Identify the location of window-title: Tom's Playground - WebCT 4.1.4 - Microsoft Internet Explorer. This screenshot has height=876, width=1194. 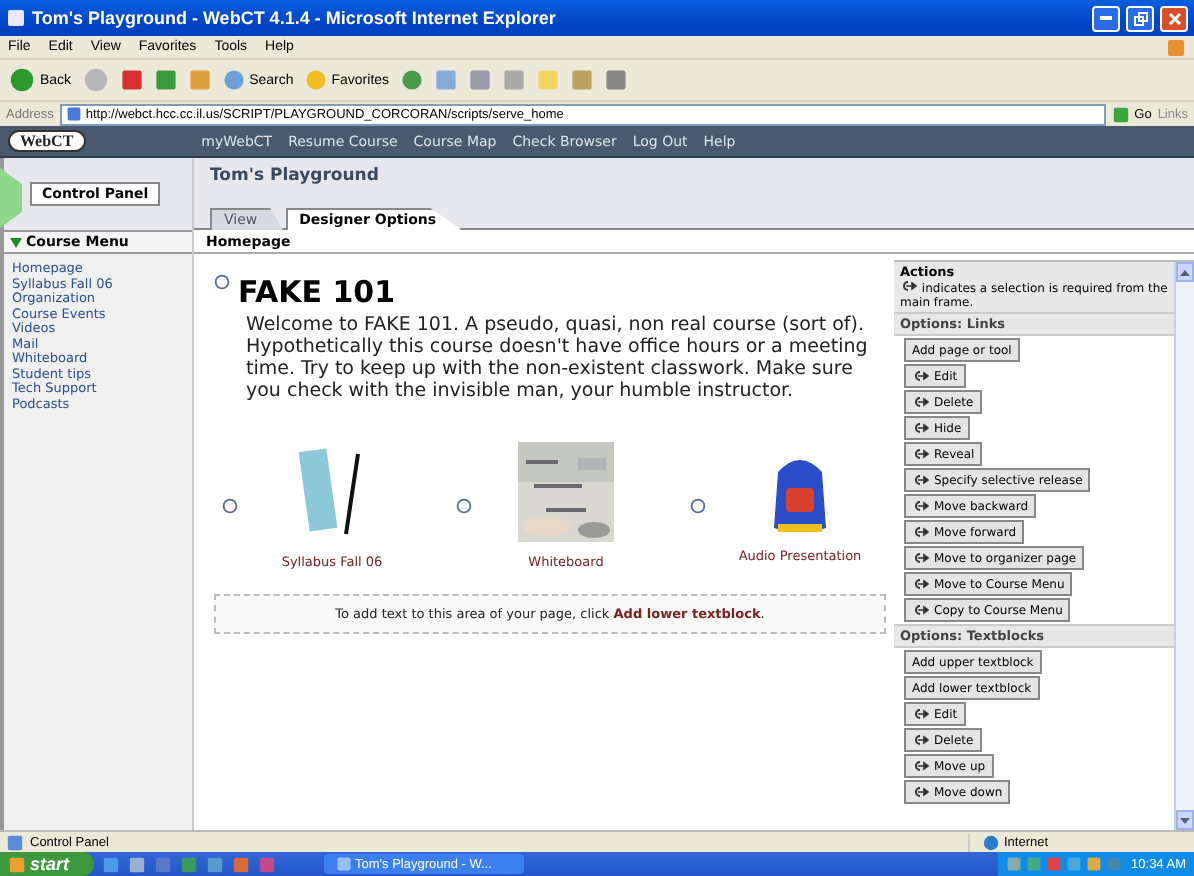
(295, 18).